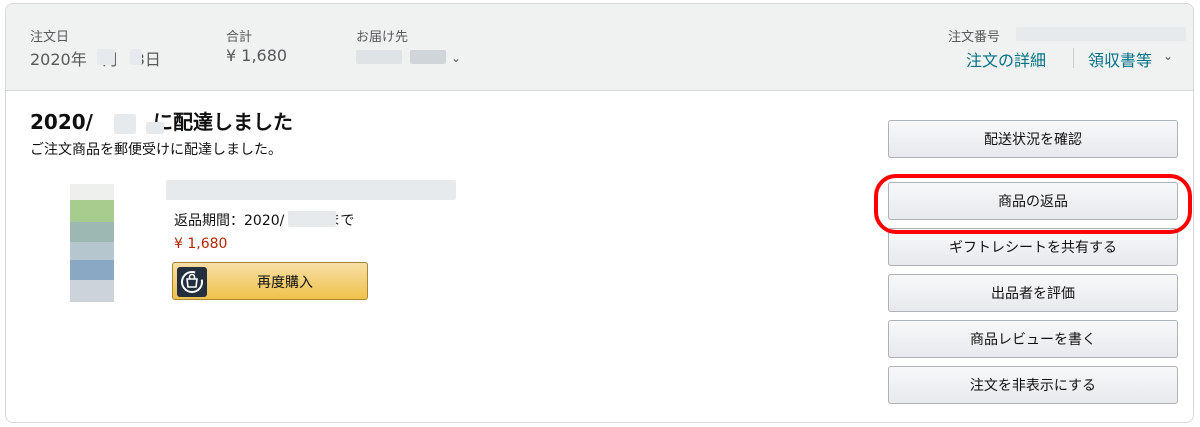 This screenshot has height=427, width=1200. Describe the element at coordinates (1120, 59) in the screenshot. I see `receipt-link: 領収書等` at that location.